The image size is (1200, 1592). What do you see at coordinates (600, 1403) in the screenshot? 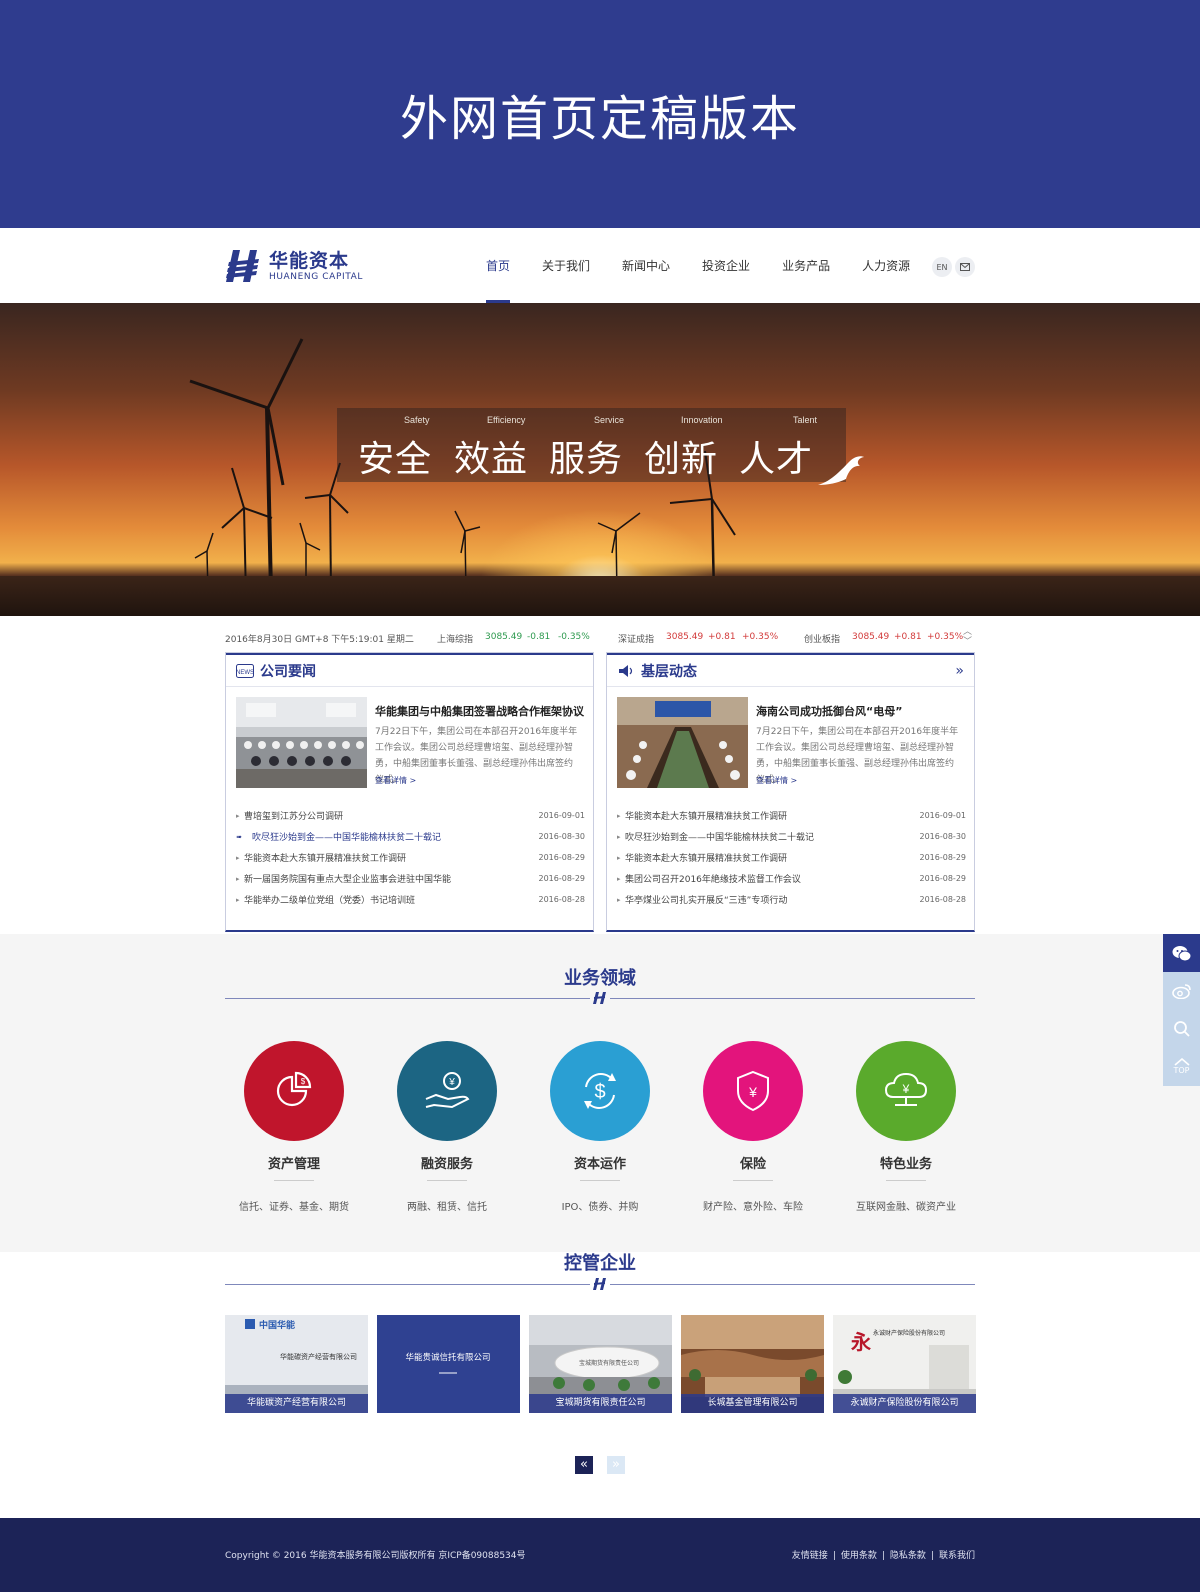
I see `company-label: 宝城期货有限责任公司` at bounding box center [600, 1403].